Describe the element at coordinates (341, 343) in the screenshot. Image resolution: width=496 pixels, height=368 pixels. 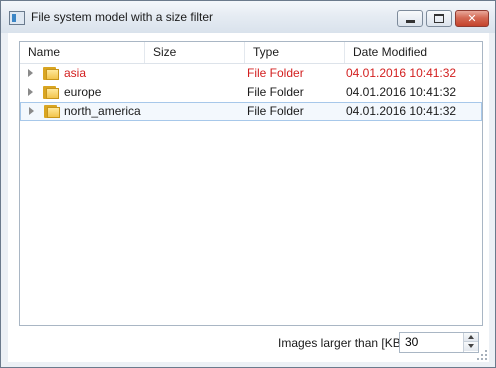
I see `size-filter-label: Images larger than [KB]` at that location.